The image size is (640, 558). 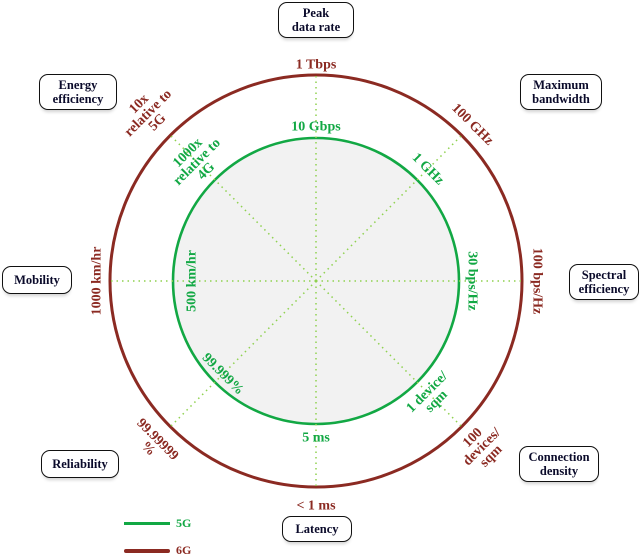 I want to click on 5g-value-spec: 30 bps/Hz, so click(x=472, y=281).